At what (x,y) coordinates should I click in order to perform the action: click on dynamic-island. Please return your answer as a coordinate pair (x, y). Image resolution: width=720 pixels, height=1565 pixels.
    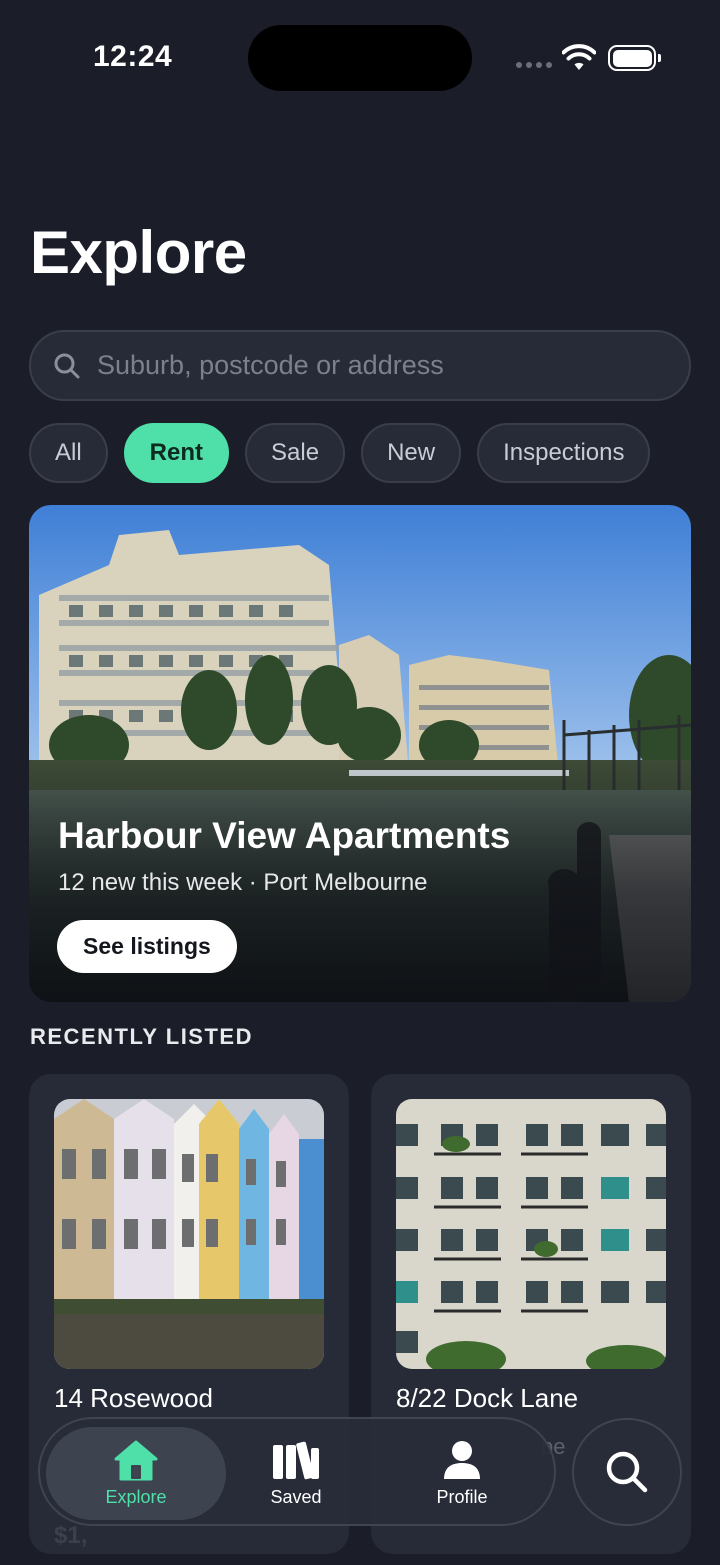
    Looking at the image, I should click on (360, 58).